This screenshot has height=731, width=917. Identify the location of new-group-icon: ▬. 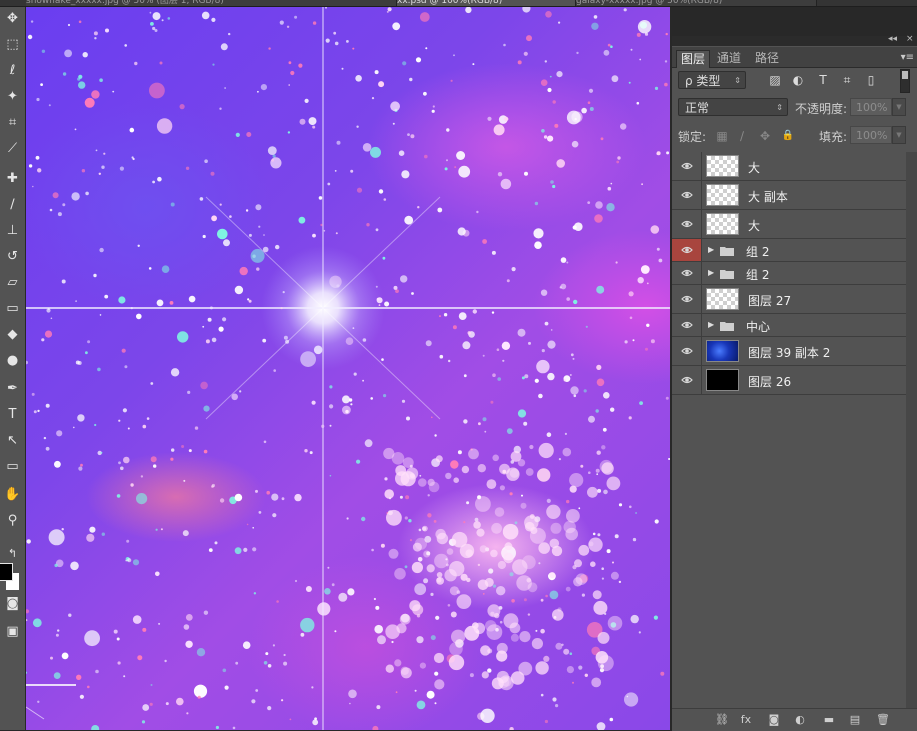
(829, 720).